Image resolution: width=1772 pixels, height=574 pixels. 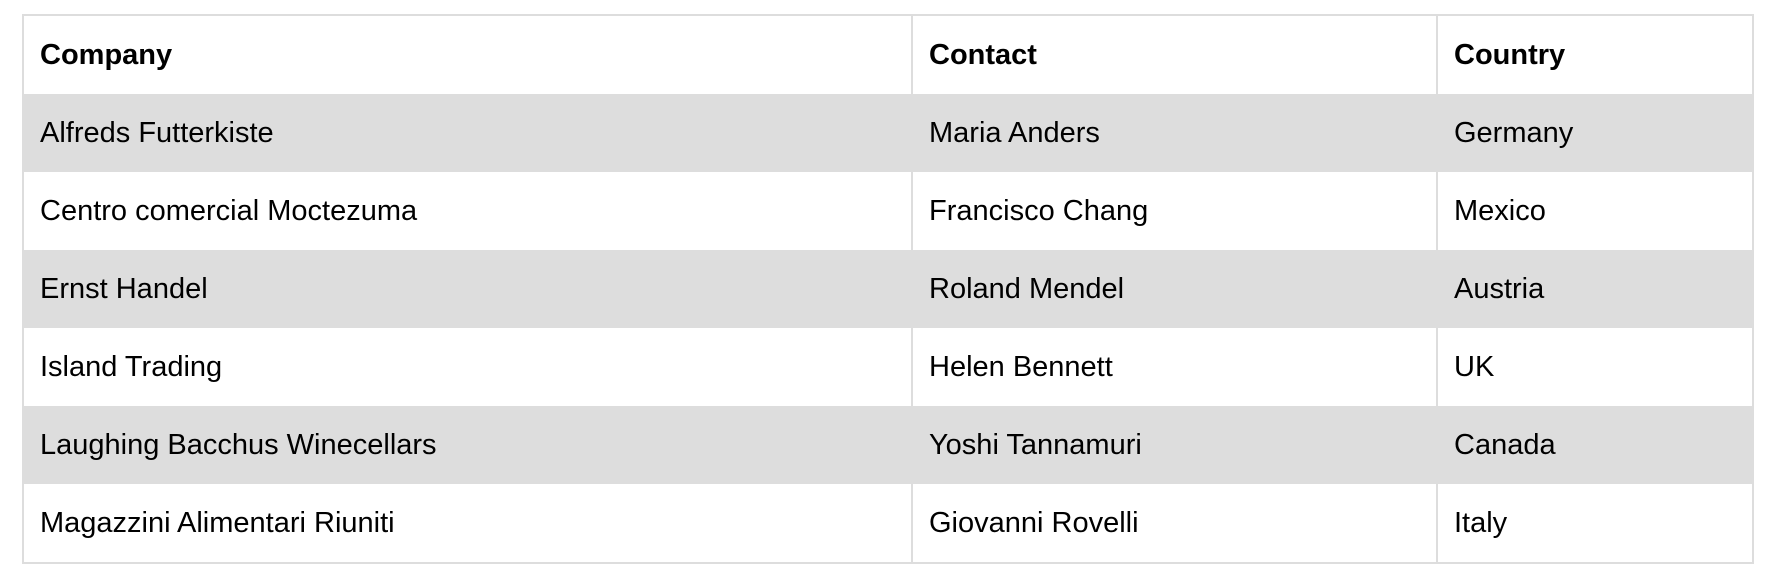 I want to click on cell-contact: Helen Bennett, so click(x=1174, y=367).